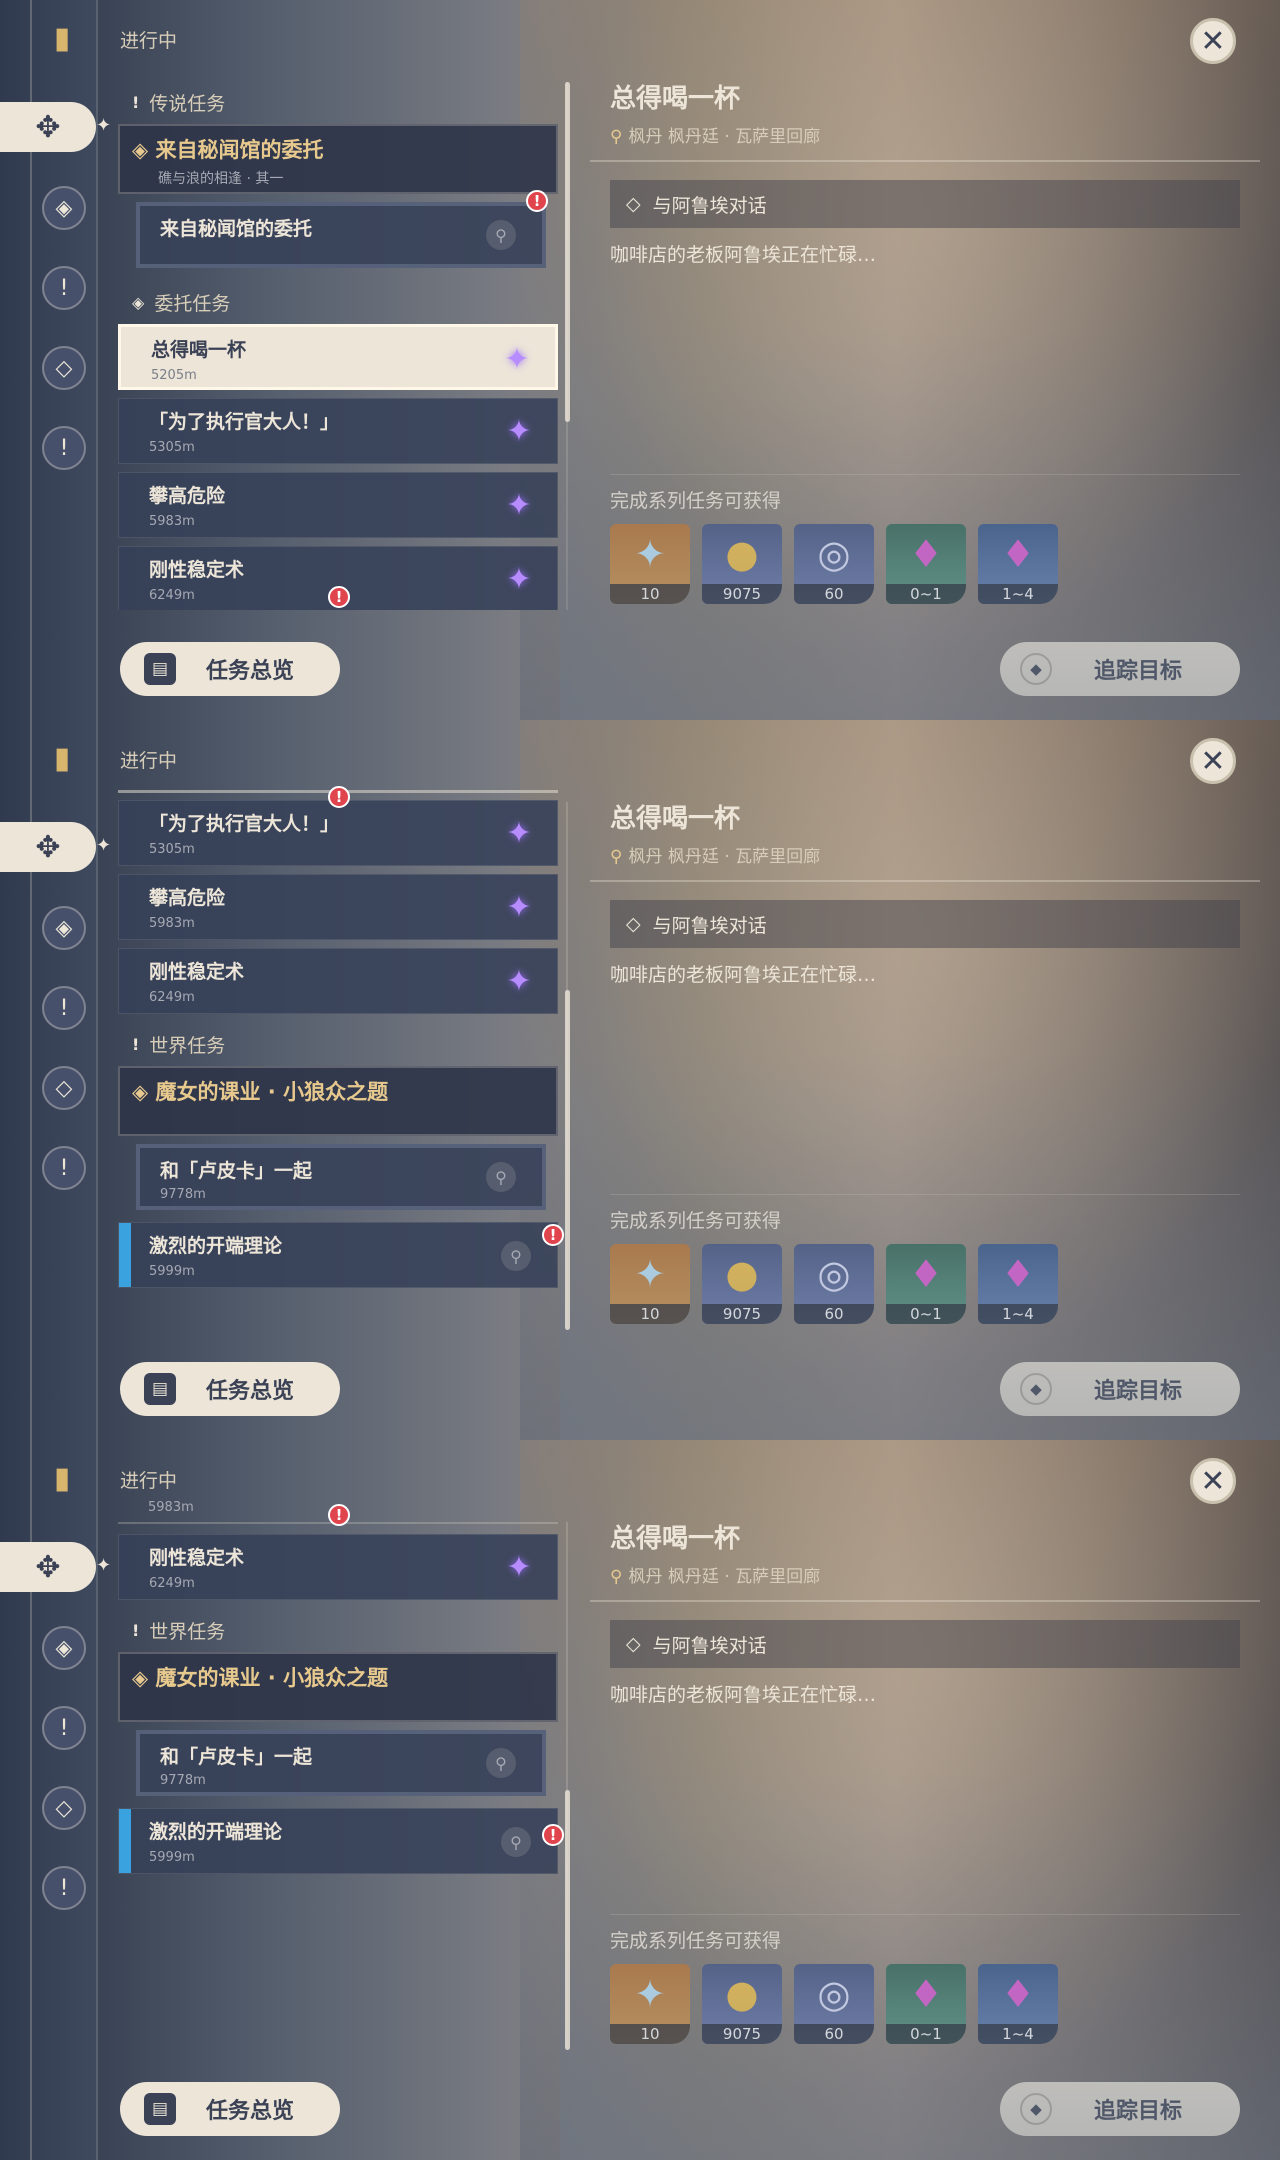  I want to click on legend-sub-quest: 来自秘闻馆的委托 ⚲, so click(341, 235).